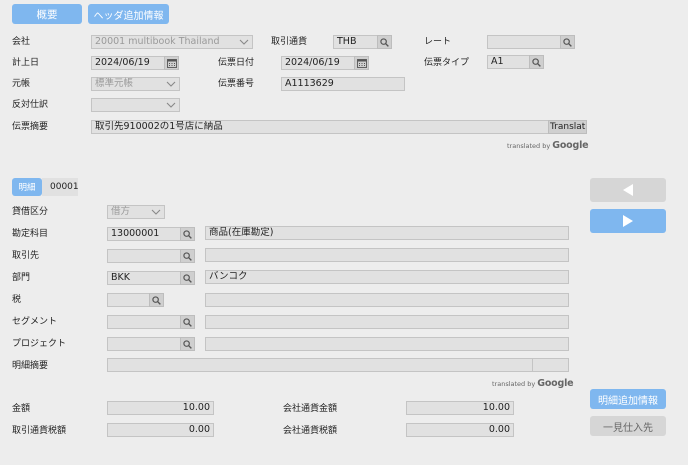 This screenshot has height=465, width=688. I want to click on voucher-date-input: 2024/06/19, so click(318, 63).